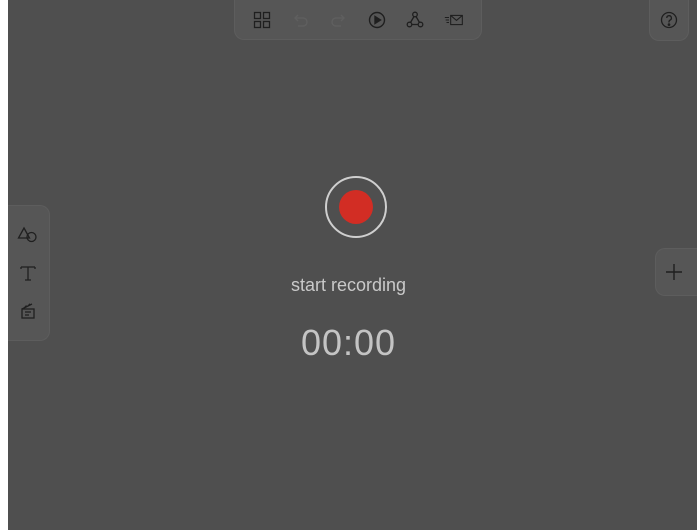 The image size is (697, 530). What do you see at coordinates (28, 311) in the screenshot?
I see `media-icon` at bounding box center [28, 311].